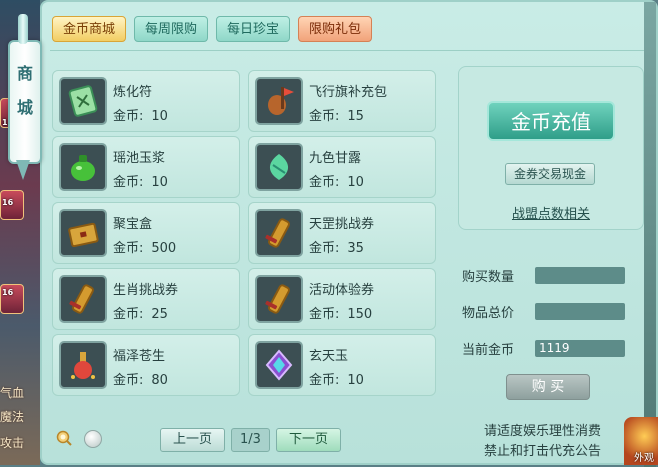  I want to click on pagination: 上一页 1/3 下一页, so click(250, 440).